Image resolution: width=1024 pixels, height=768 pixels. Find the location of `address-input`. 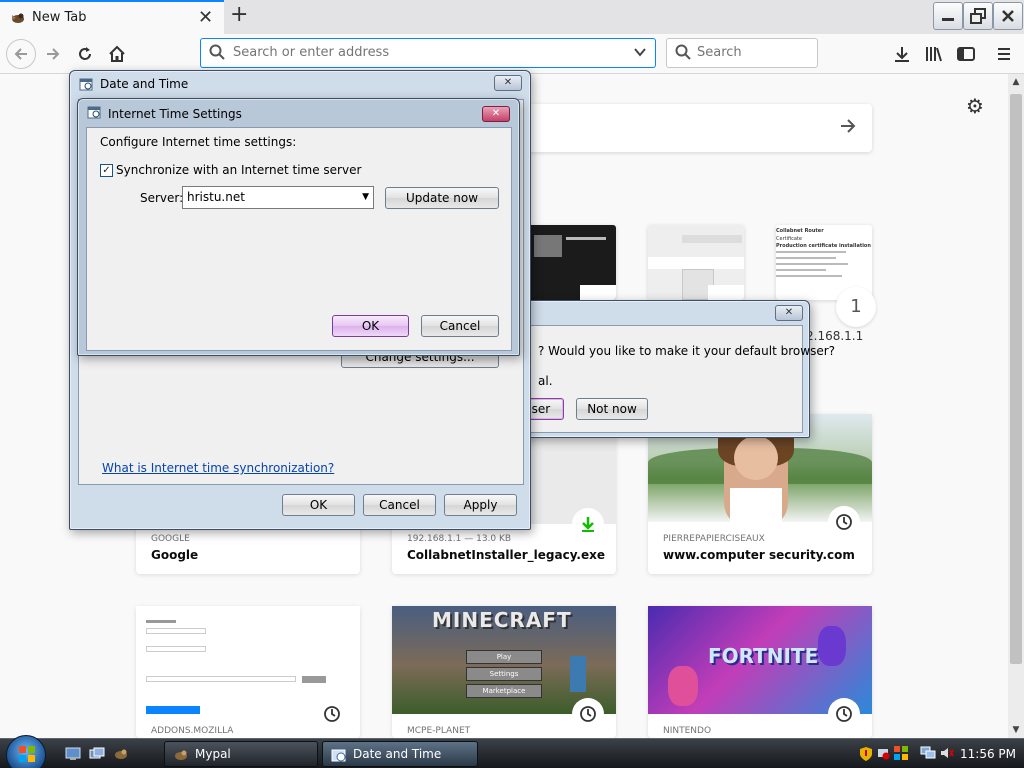

address-input is located at coordinates (423, 52).